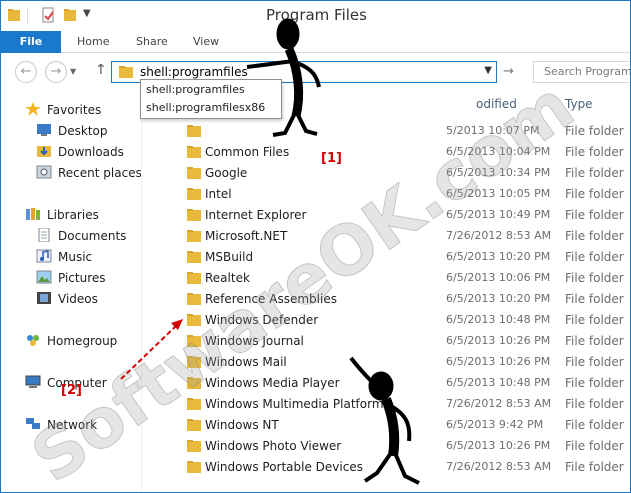 This screenshot has width=631, height=493. What do you see at coordinates (498, 361) in the screenshot?
I see `file-date: 6/5/2013 10:26 PM` at bounding box center [498, 361].